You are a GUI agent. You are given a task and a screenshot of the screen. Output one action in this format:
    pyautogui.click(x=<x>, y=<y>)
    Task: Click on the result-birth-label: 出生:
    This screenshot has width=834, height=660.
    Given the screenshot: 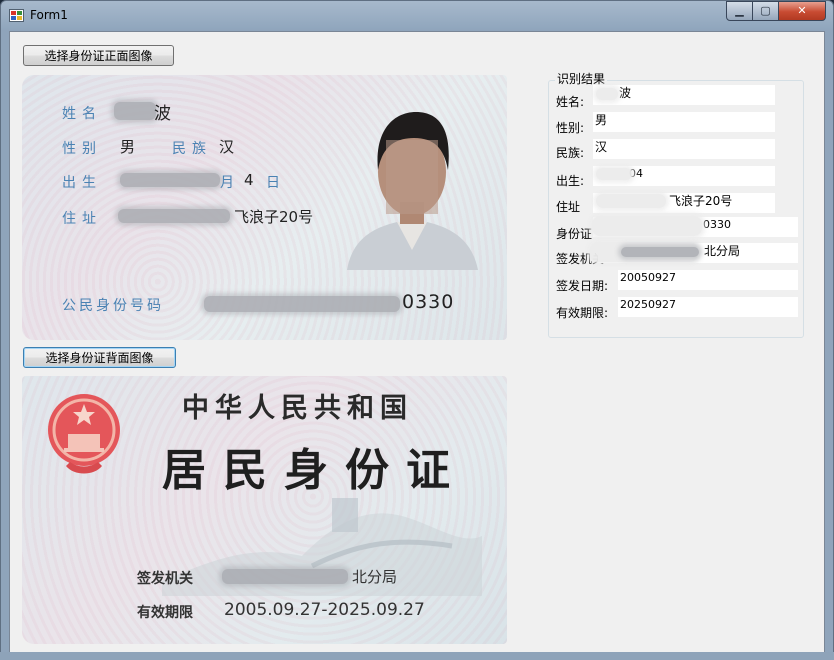 What is the action you would take?
    pyautogui.click(x=570, y=181)
    